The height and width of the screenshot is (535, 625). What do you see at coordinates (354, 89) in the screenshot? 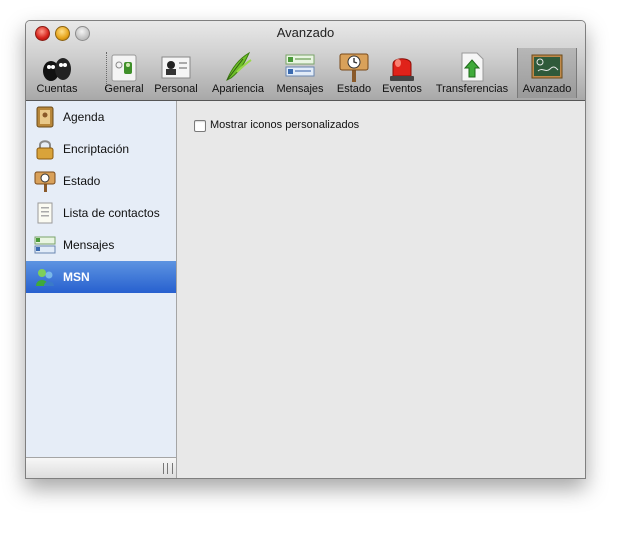
I see `toolbar-label: Estado` at bounding box center [354, 89].